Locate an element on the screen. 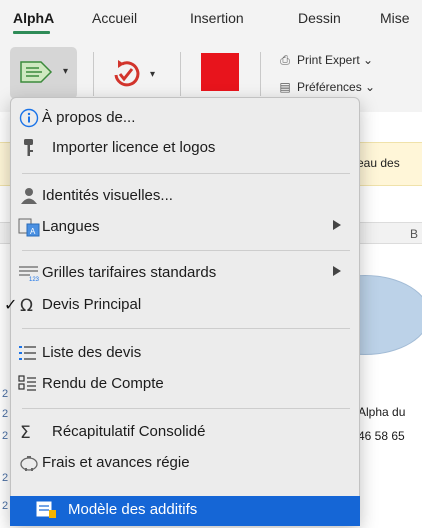 This screenshot has height=528, width=422. red-square-button is located at coordinates (220, 72).